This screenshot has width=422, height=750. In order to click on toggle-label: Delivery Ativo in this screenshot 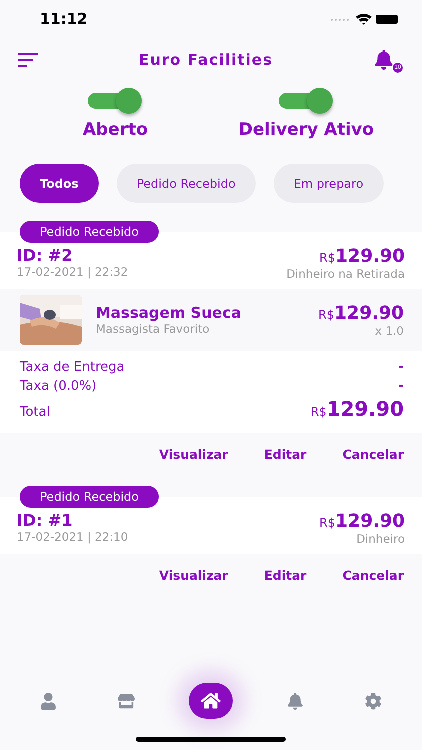, I will do `click(306, 130)`.